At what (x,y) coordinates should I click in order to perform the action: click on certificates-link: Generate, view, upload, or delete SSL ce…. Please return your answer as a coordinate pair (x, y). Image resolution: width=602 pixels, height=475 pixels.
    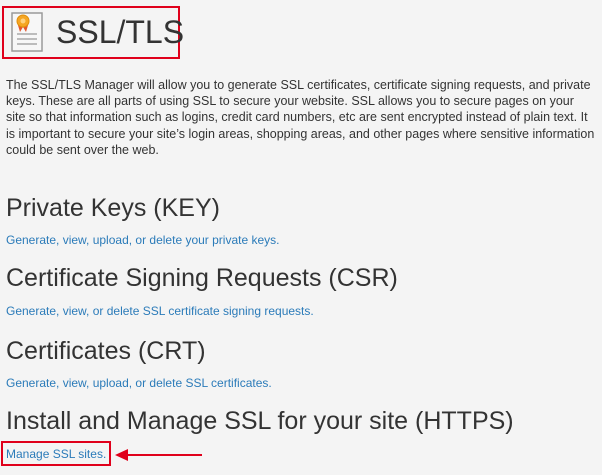
    Looking at the image, I should click on (139, 383).